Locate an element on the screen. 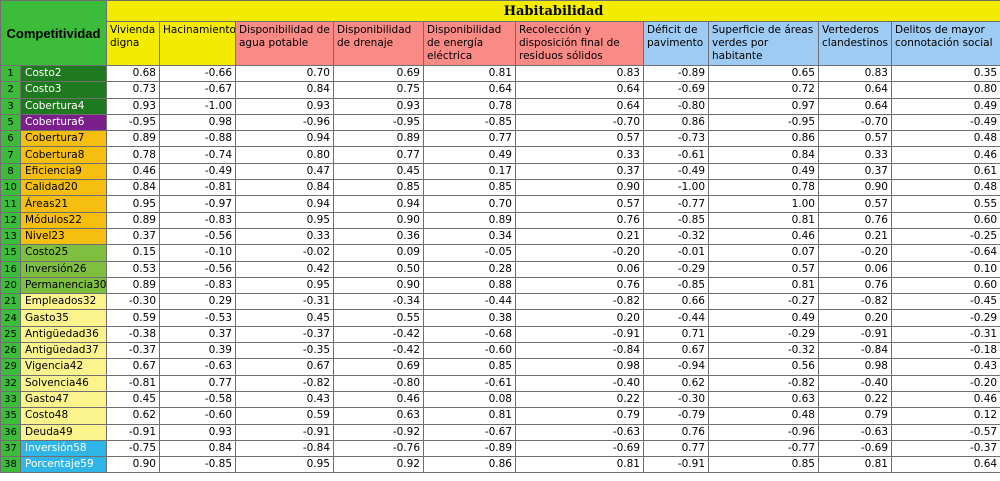  correlation-cell: 0.57 is located at coordinates (579, 204).